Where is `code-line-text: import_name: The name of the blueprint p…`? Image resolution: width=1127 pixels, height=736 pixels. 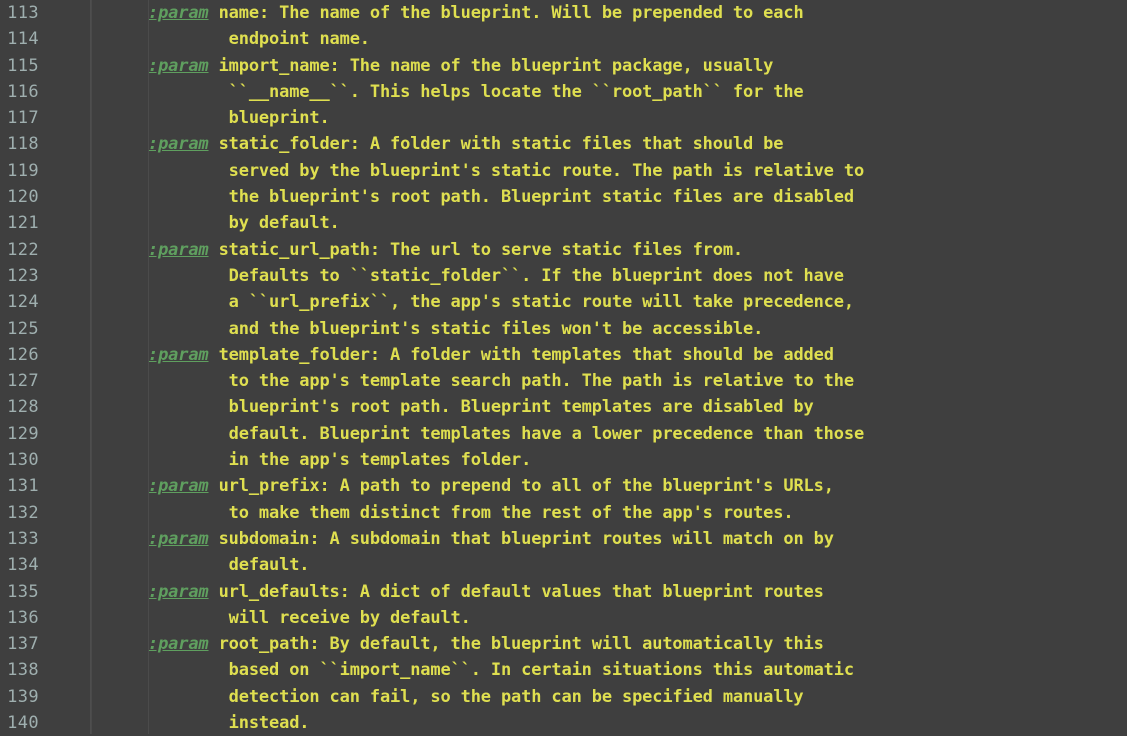 code-line-text: import_name: The name of the blueprint p… is located at coordinates (491, 65).